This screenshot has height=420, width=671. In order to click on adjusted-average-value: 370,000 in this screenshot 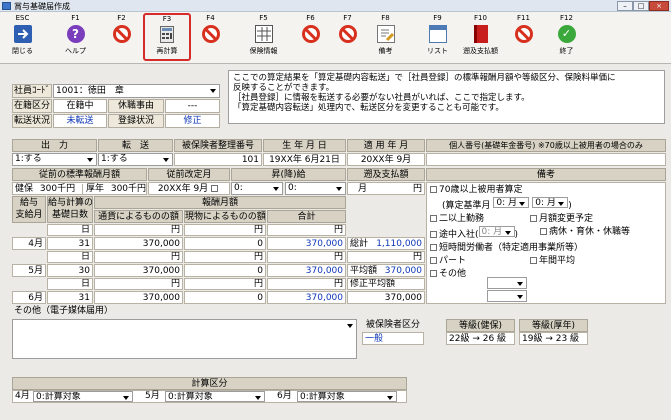, I will do `click(386, 297)`.